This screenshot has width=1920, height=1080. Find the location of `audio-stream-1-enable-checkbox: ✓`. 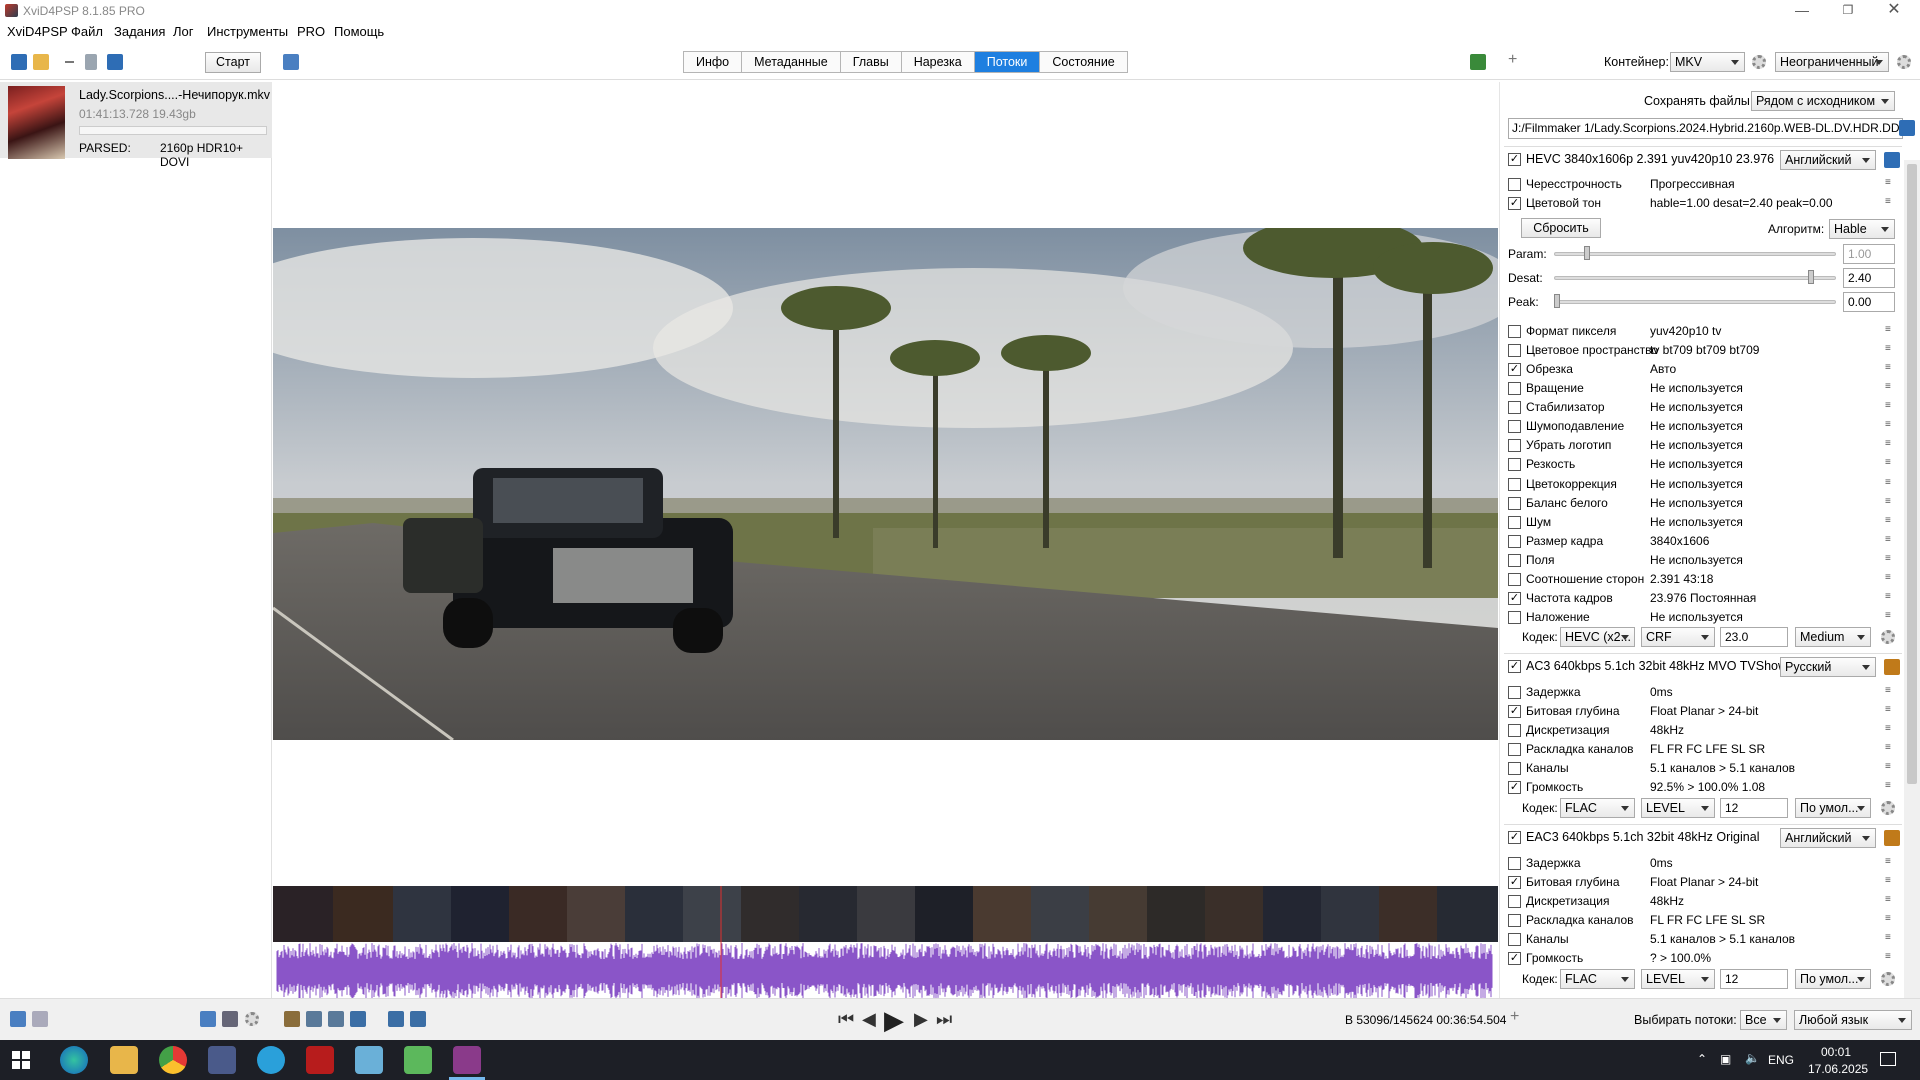

audio-stream-1-enable-checkbox: ✓ is located at coordinates (1514, 837).